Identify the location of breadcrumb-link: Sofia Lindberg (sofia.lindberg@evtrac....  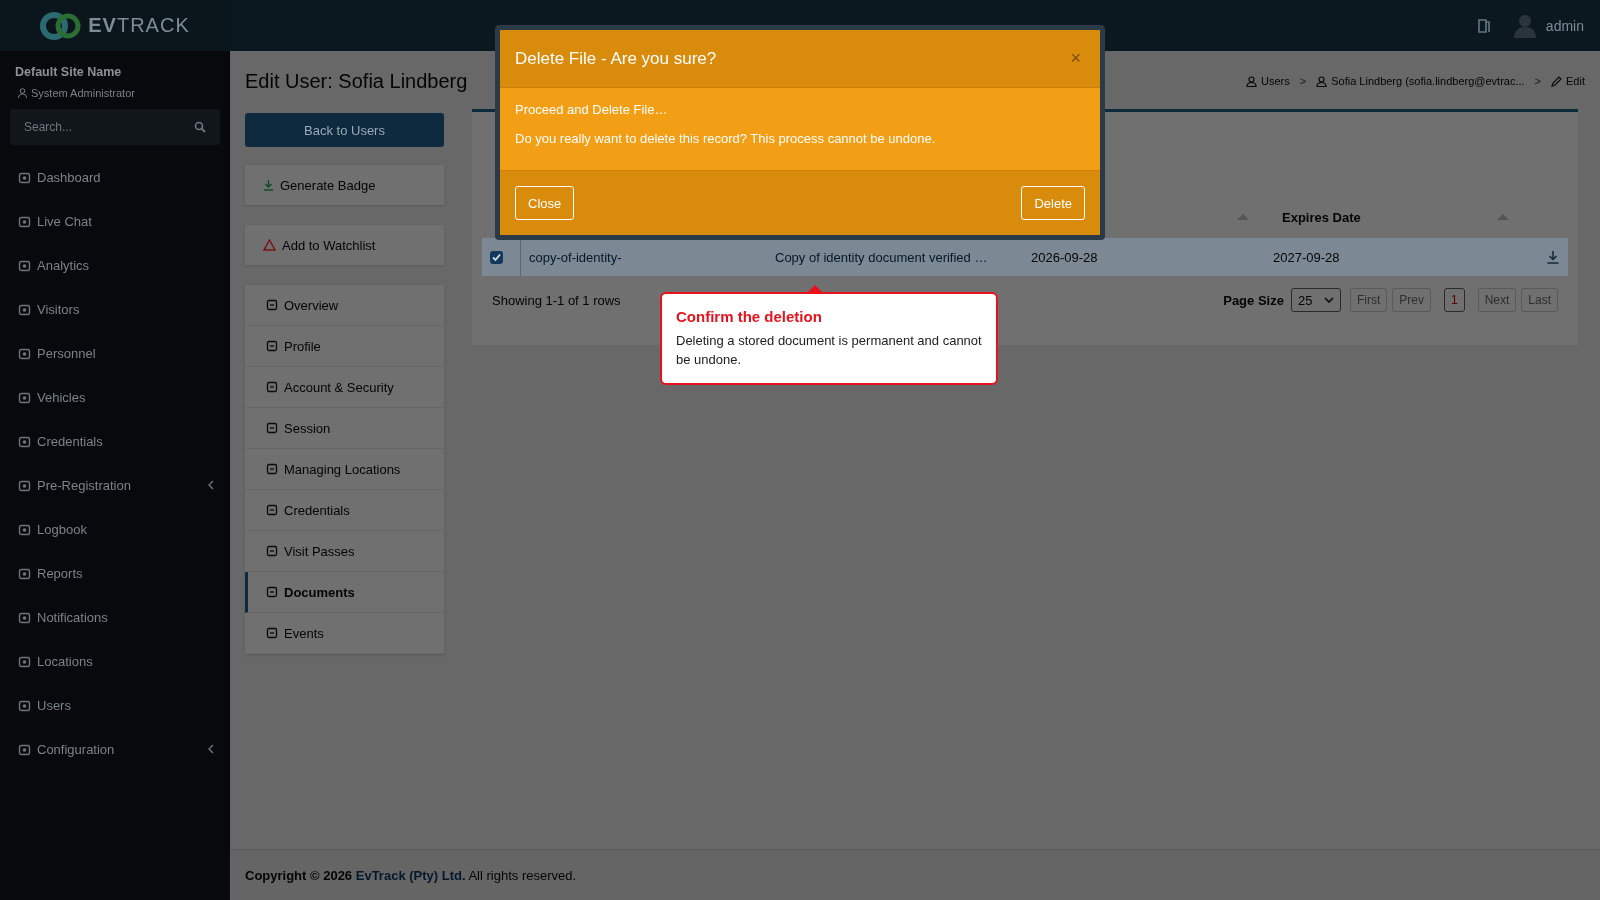
(1420, 81).